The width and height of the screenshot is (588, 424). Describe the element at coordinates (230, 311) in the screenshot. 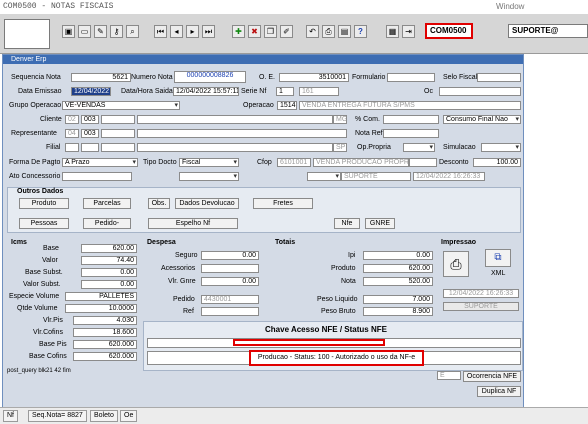

I see `ref-field` at that location.